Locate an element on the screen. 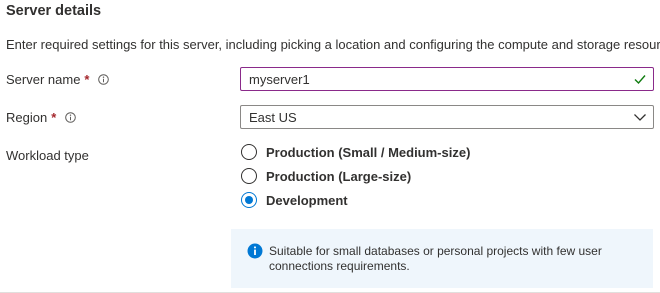 The image size is (660, 293). workload-type-label-text: Workload type is located at coordinates (47, 155).